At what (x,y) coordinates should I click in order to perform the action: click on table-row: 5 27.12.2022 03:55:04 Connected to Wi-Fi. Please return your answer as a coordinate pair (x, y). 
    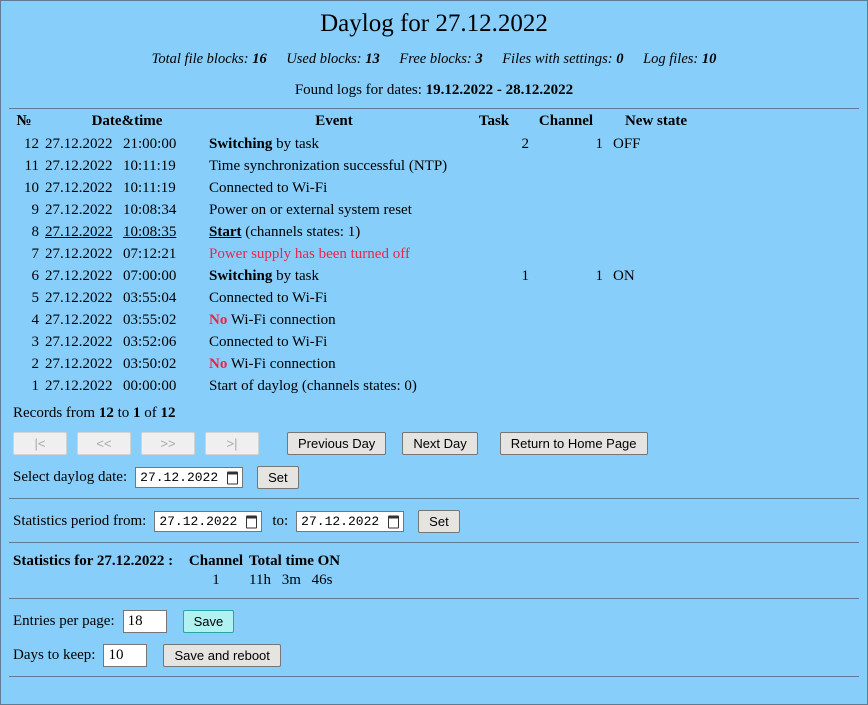
    Looking at the image, I should click on (434, 298).